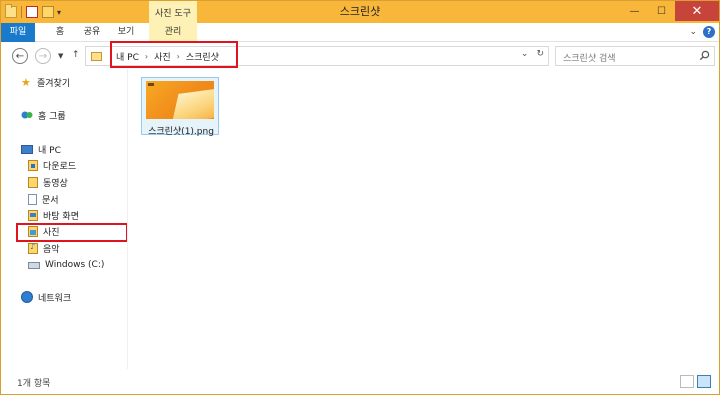 The image size is (720, 395). I want to click on qat-separator, so click(21, 12).